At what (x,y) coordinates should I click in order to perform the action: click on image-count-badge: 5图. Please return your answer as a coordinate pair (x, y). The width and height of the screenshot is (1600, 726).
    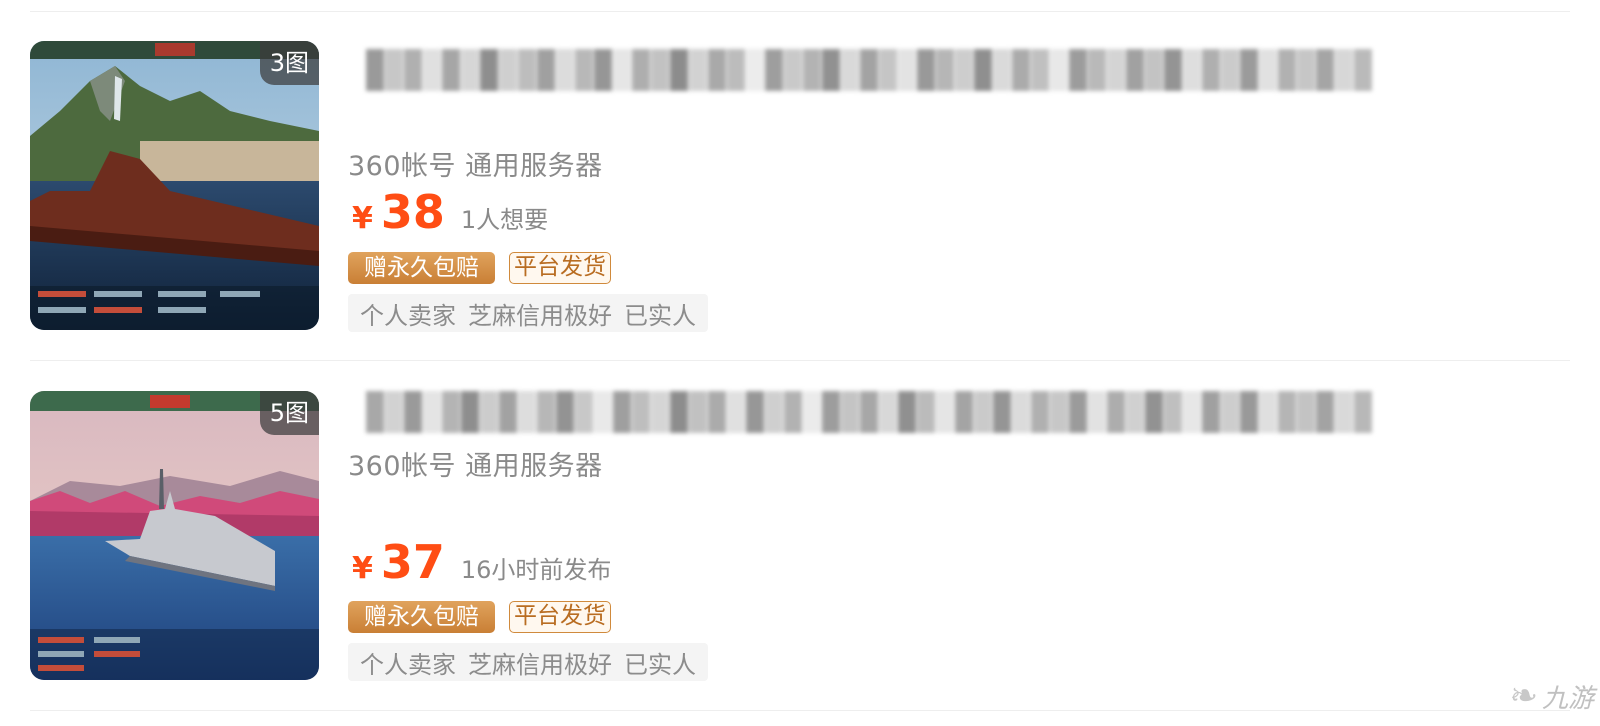
    Looking at the image, I should click on (289, 413).